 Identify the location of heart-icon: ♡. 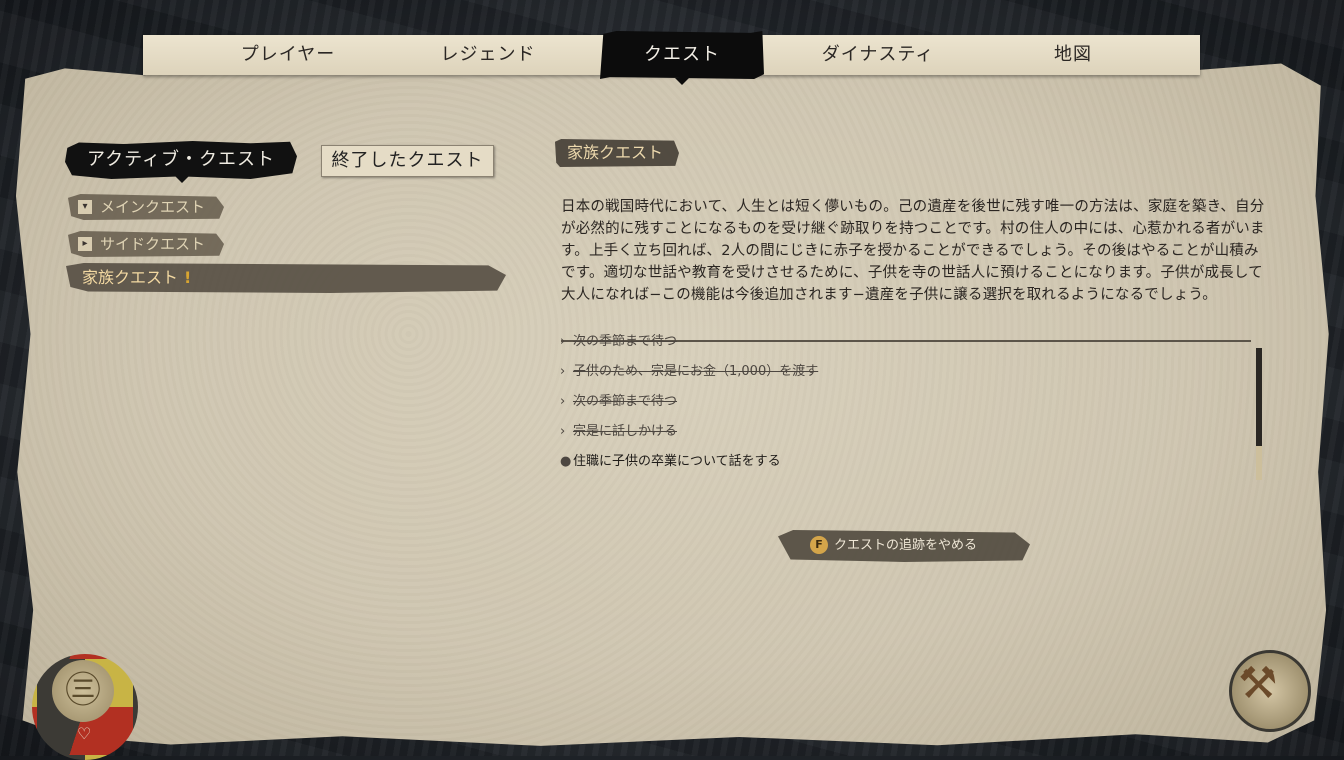
(84, 733).